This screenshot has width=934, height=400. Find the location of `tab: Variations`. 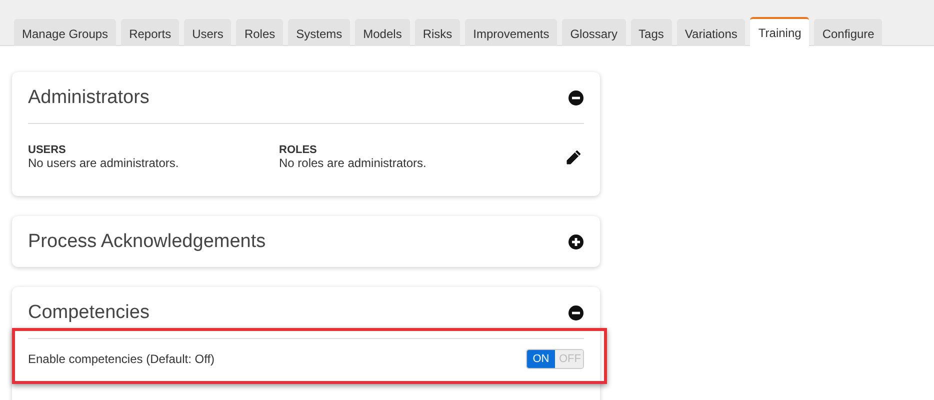

tab: Variations is located at coordinates (711, 32).